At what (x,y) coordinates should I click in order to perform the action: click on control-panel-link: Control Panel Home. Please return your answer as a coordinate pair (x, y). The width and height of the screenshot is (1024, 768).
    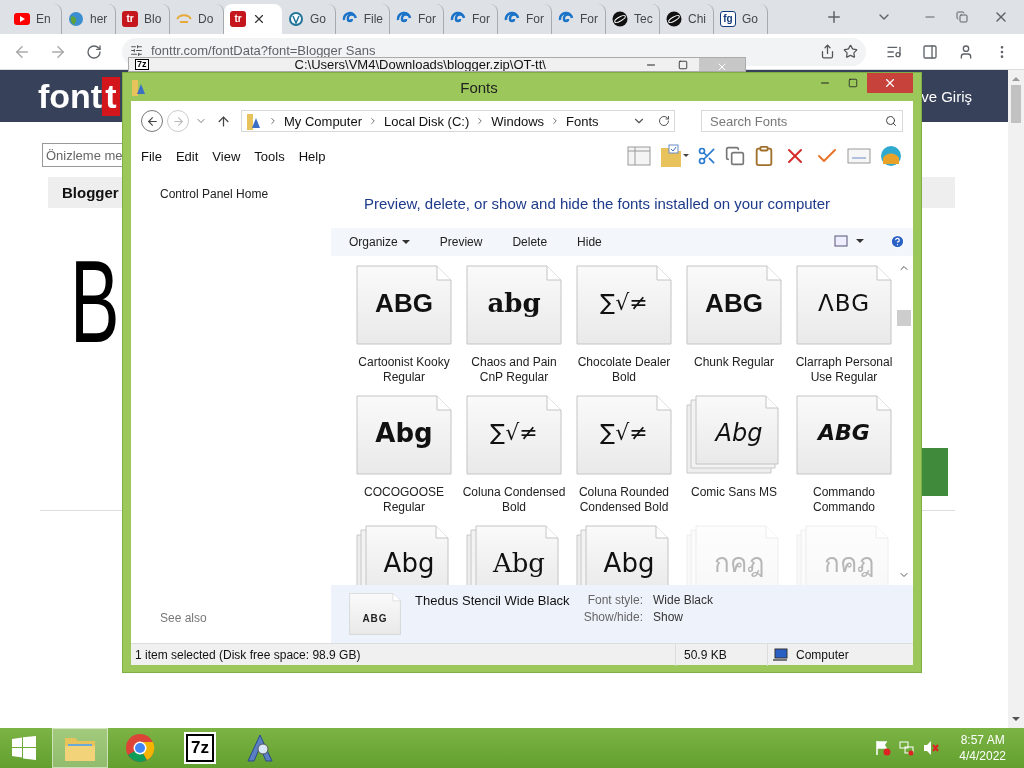
    Looking at the image, I should click on (245, 194).